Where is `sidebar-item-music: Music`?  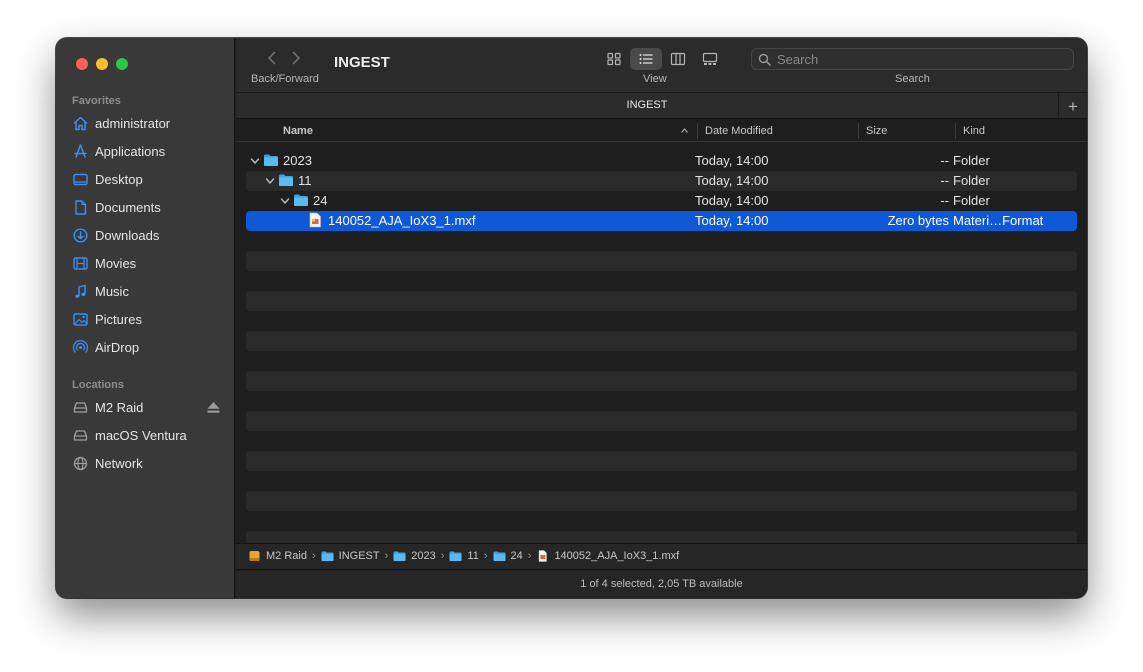 sidebar-item-music: Music is located at coordinates (147, 291).